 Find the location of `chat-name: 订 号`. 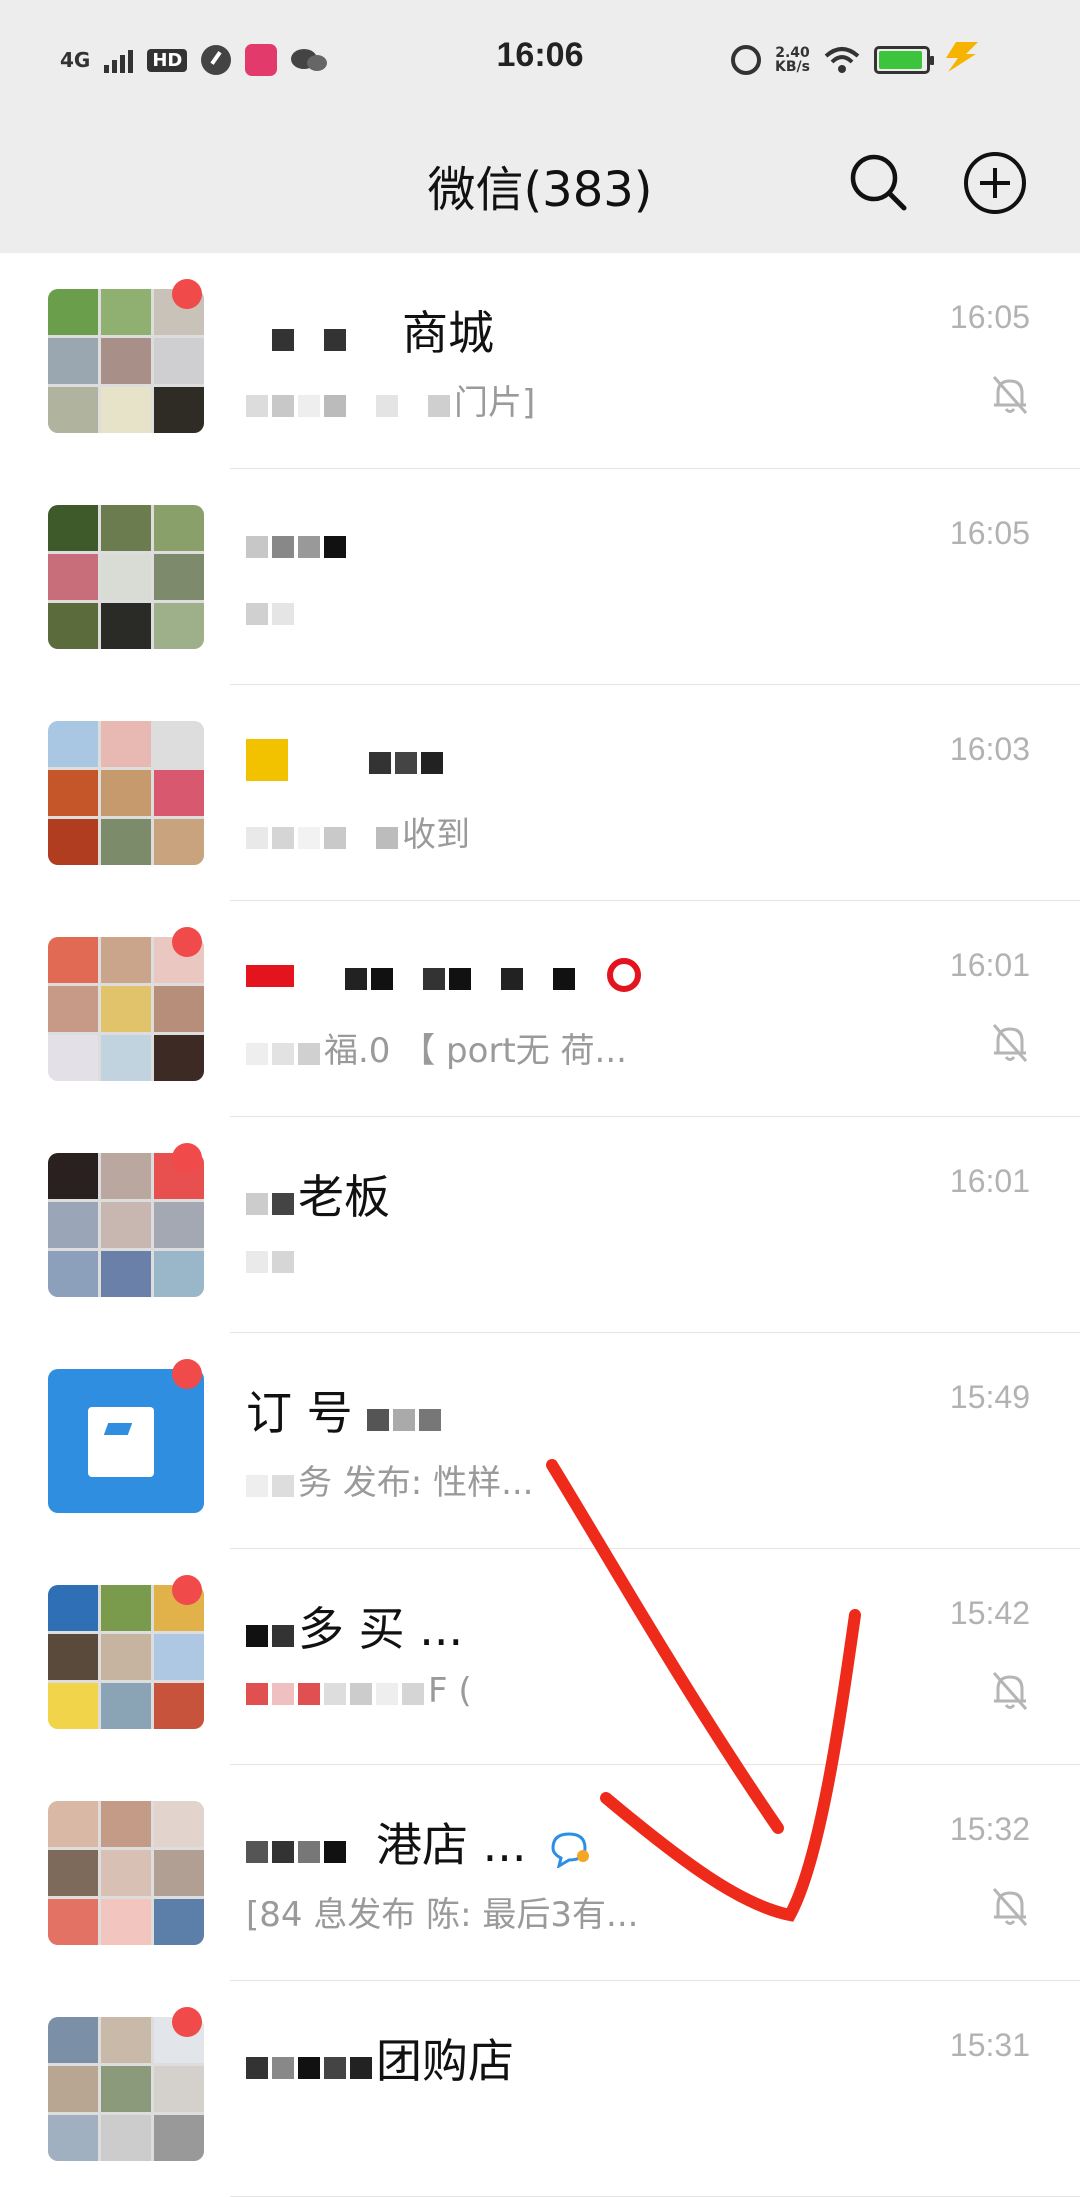

chat-name: 订 号 is located at coordinates (345, 1410).